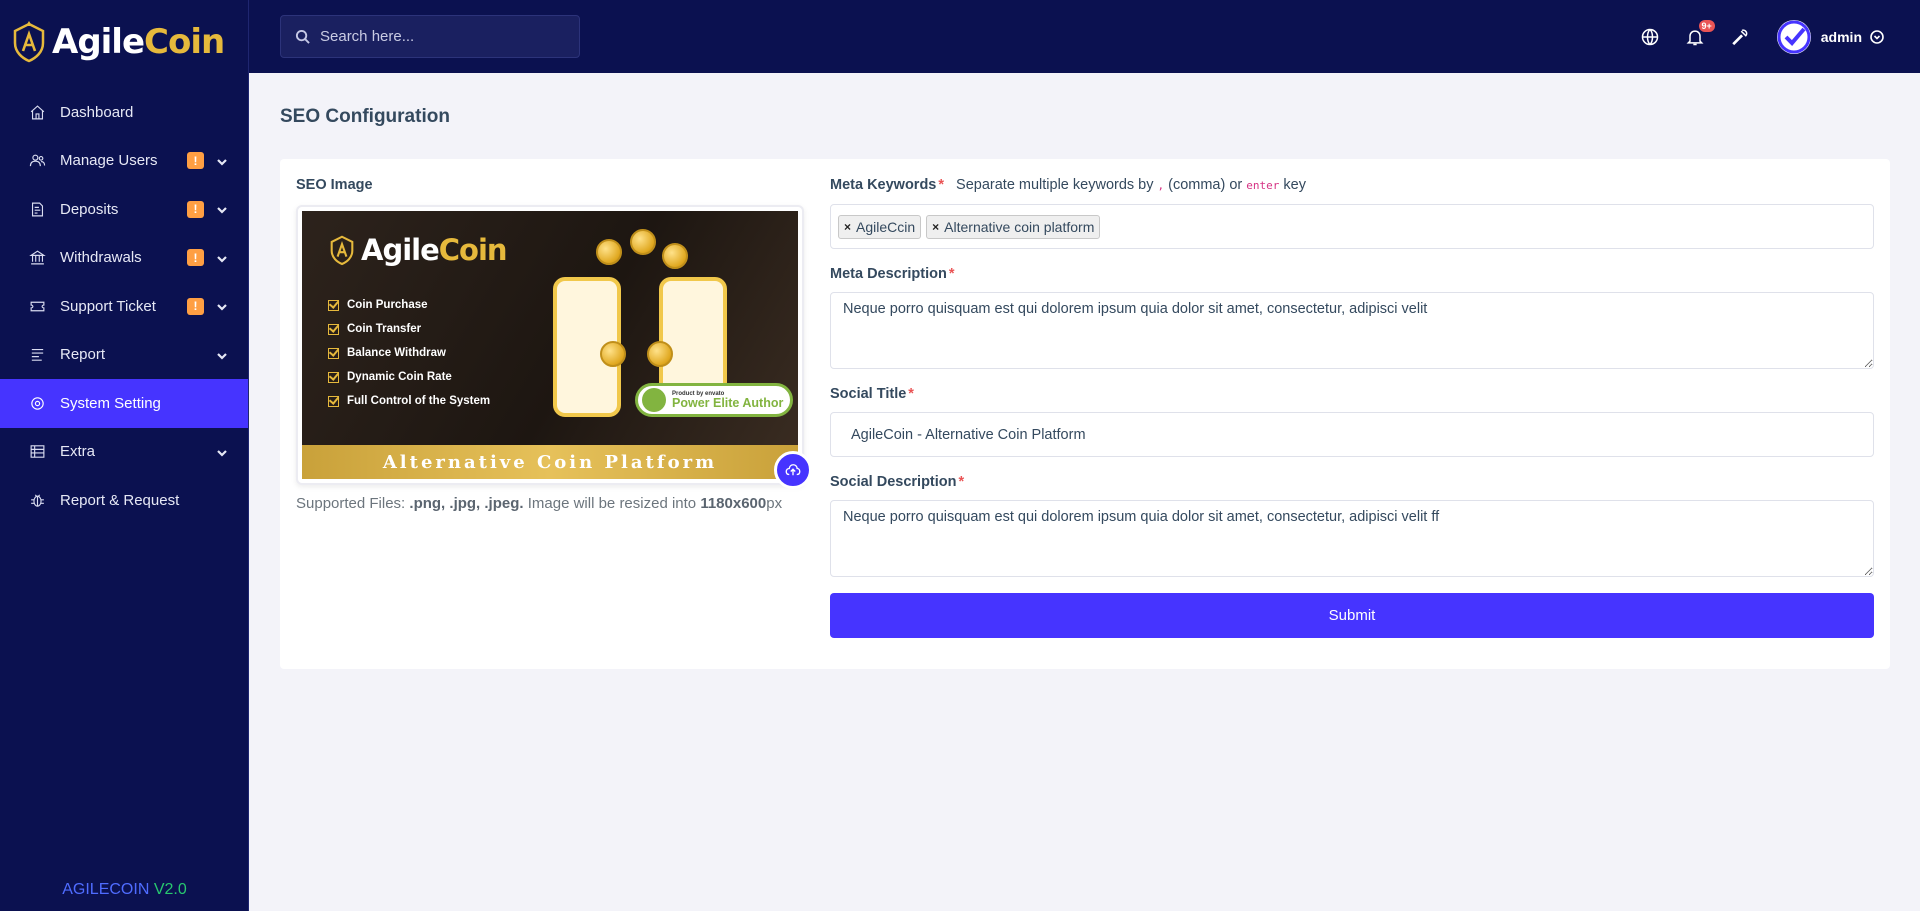 The image size is (1920, 911). I want to click on sidebar-item-label: Manage Users, so click(109, 161).